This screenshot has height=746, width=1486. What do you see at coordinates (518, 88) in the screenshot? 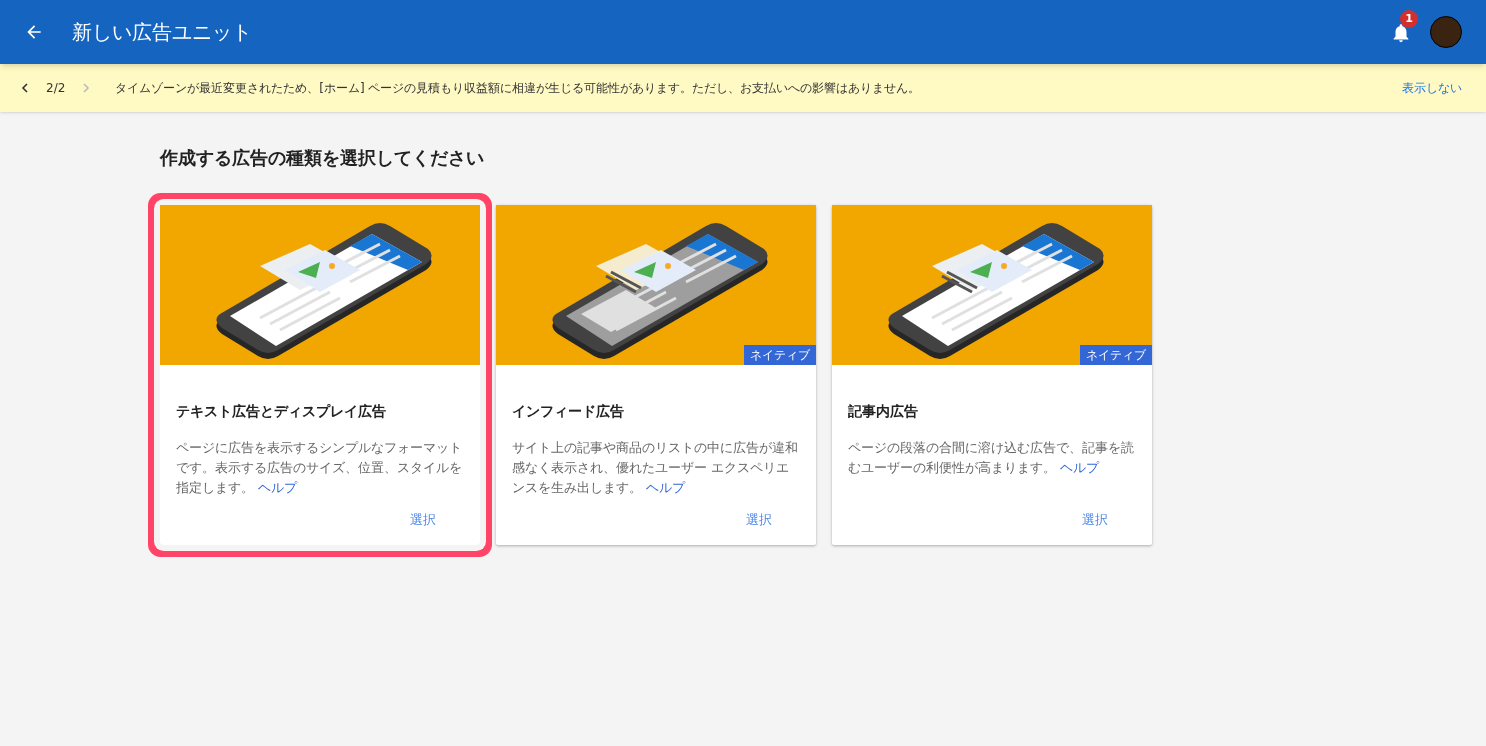
I see `banner-message: タイムゾーンが最近変更されたため、[ホーム] ページの見積もり収益額に相違が生じる可能性があります。ただし、お支払いへの影響はありません。` at bounding box center [518, 88].